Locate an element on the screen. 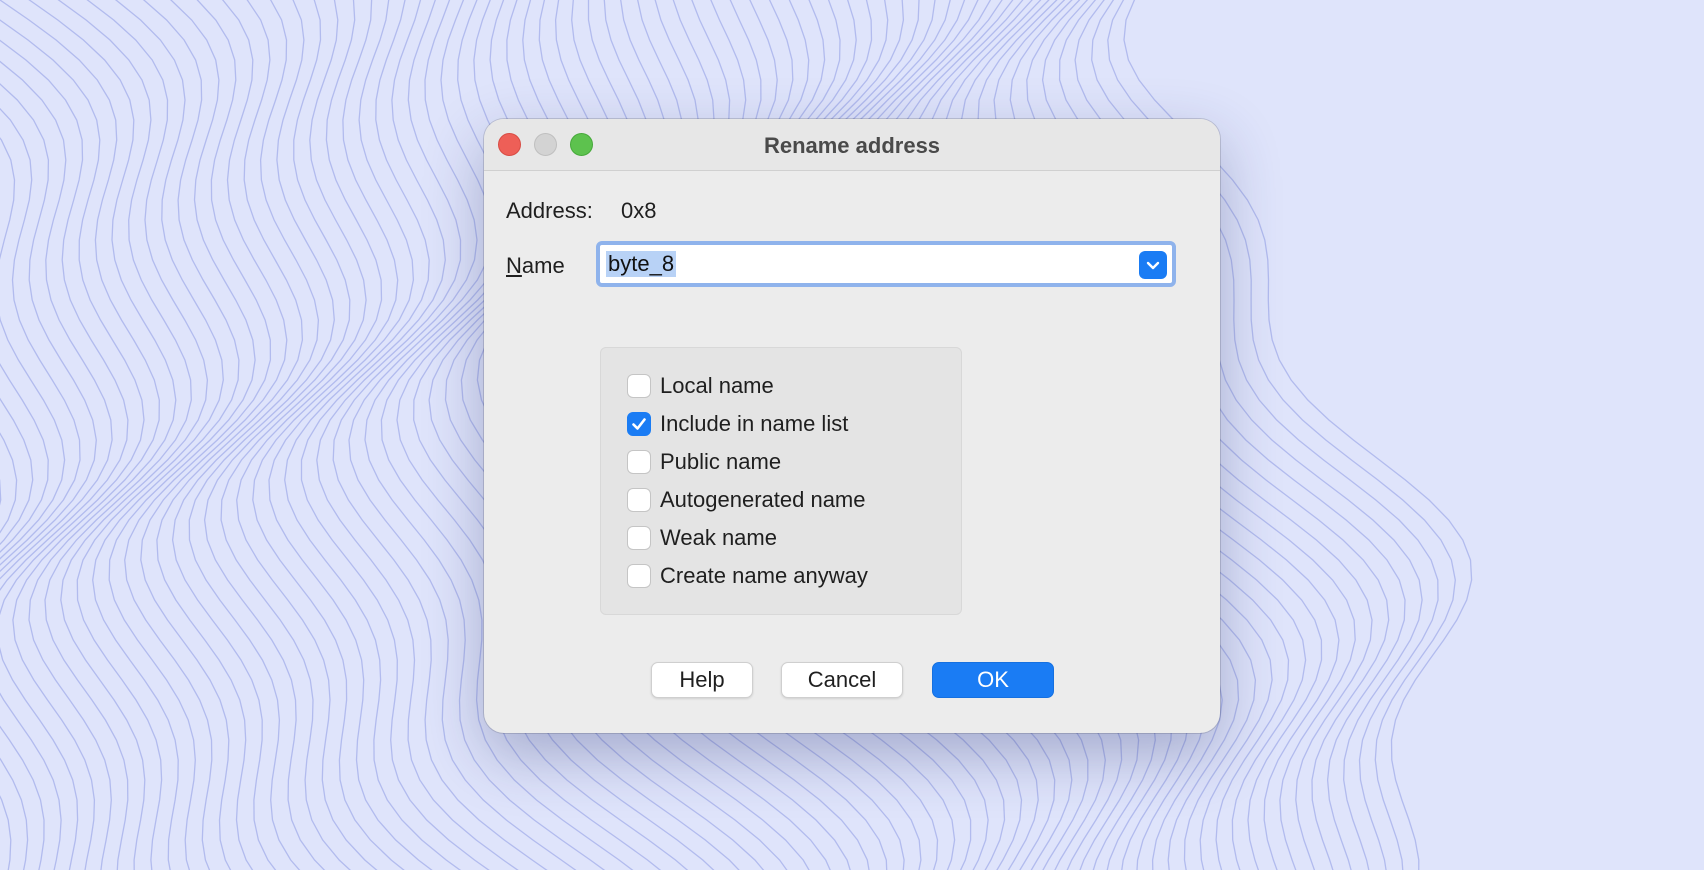 This screenshot has height=870, width=1704. name-dropdown-button is located at coordinates (1153, 265).